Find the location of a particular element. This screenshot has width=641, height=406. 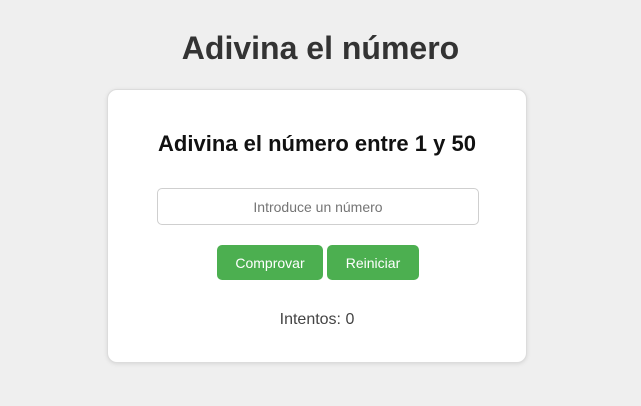

page-title: Adivina el número is located at coordinates (320, 48).